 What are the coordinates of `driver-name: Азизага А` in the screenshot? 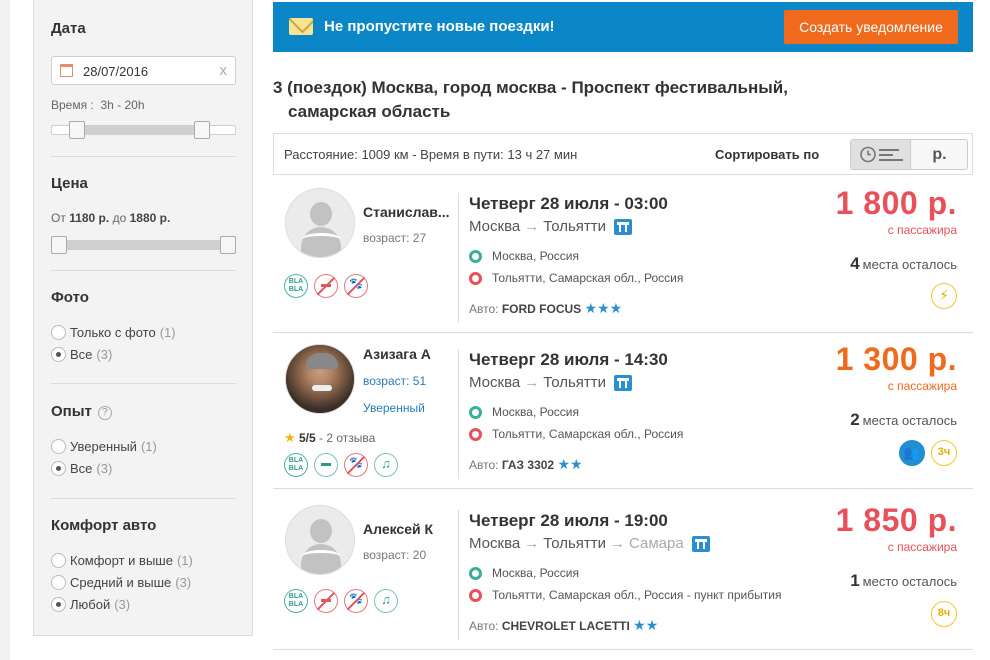 It's located at (397, 354).